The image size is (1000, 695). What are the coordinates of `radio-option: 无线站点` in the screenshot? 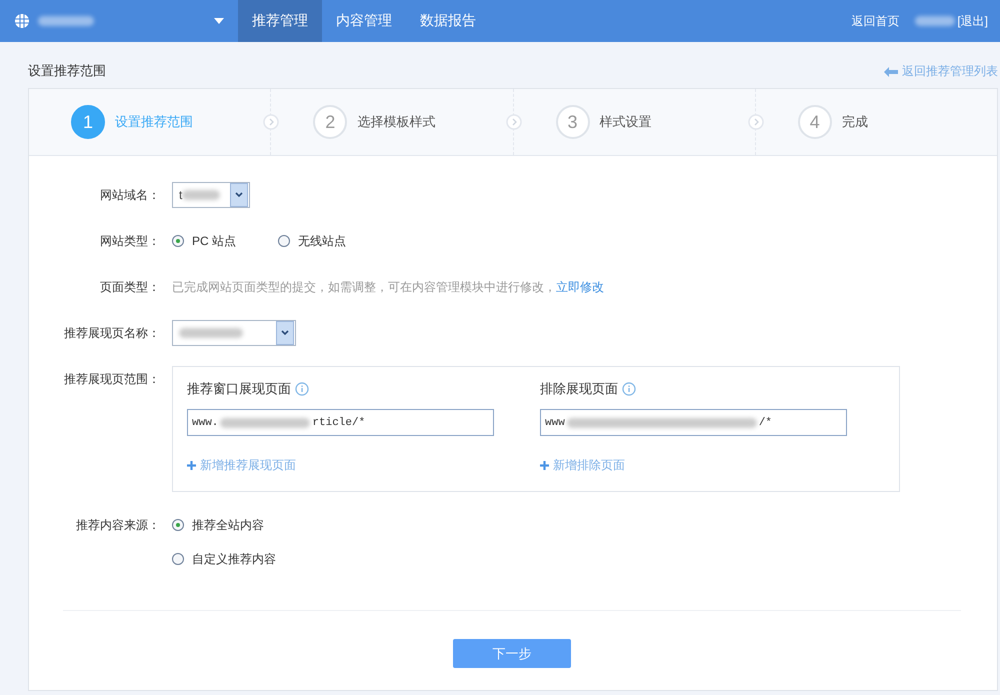 It's located at (312, 241).